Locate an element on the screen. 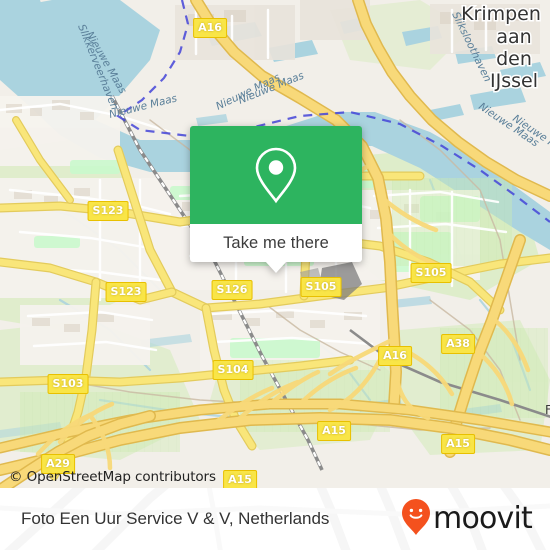  moovit-logo: moovit is located at coordinates (467, 519).